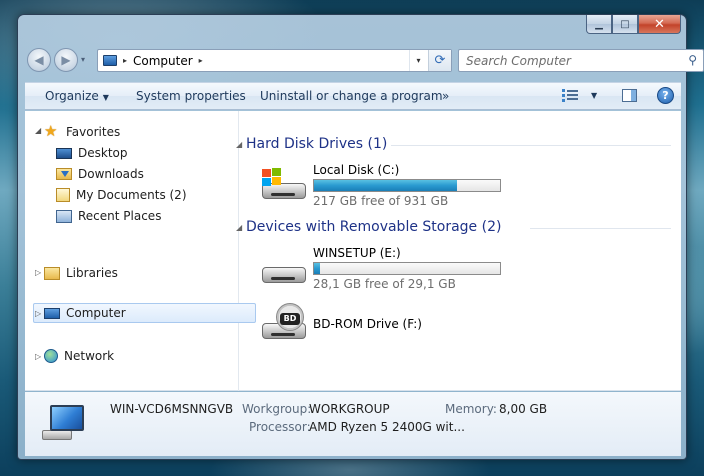 The image size is (704, 476). Describe the element at coordinates (172, 409) in the screenshot. I see `computer-name: WIN-VCD6MSNNGVB` at that location.